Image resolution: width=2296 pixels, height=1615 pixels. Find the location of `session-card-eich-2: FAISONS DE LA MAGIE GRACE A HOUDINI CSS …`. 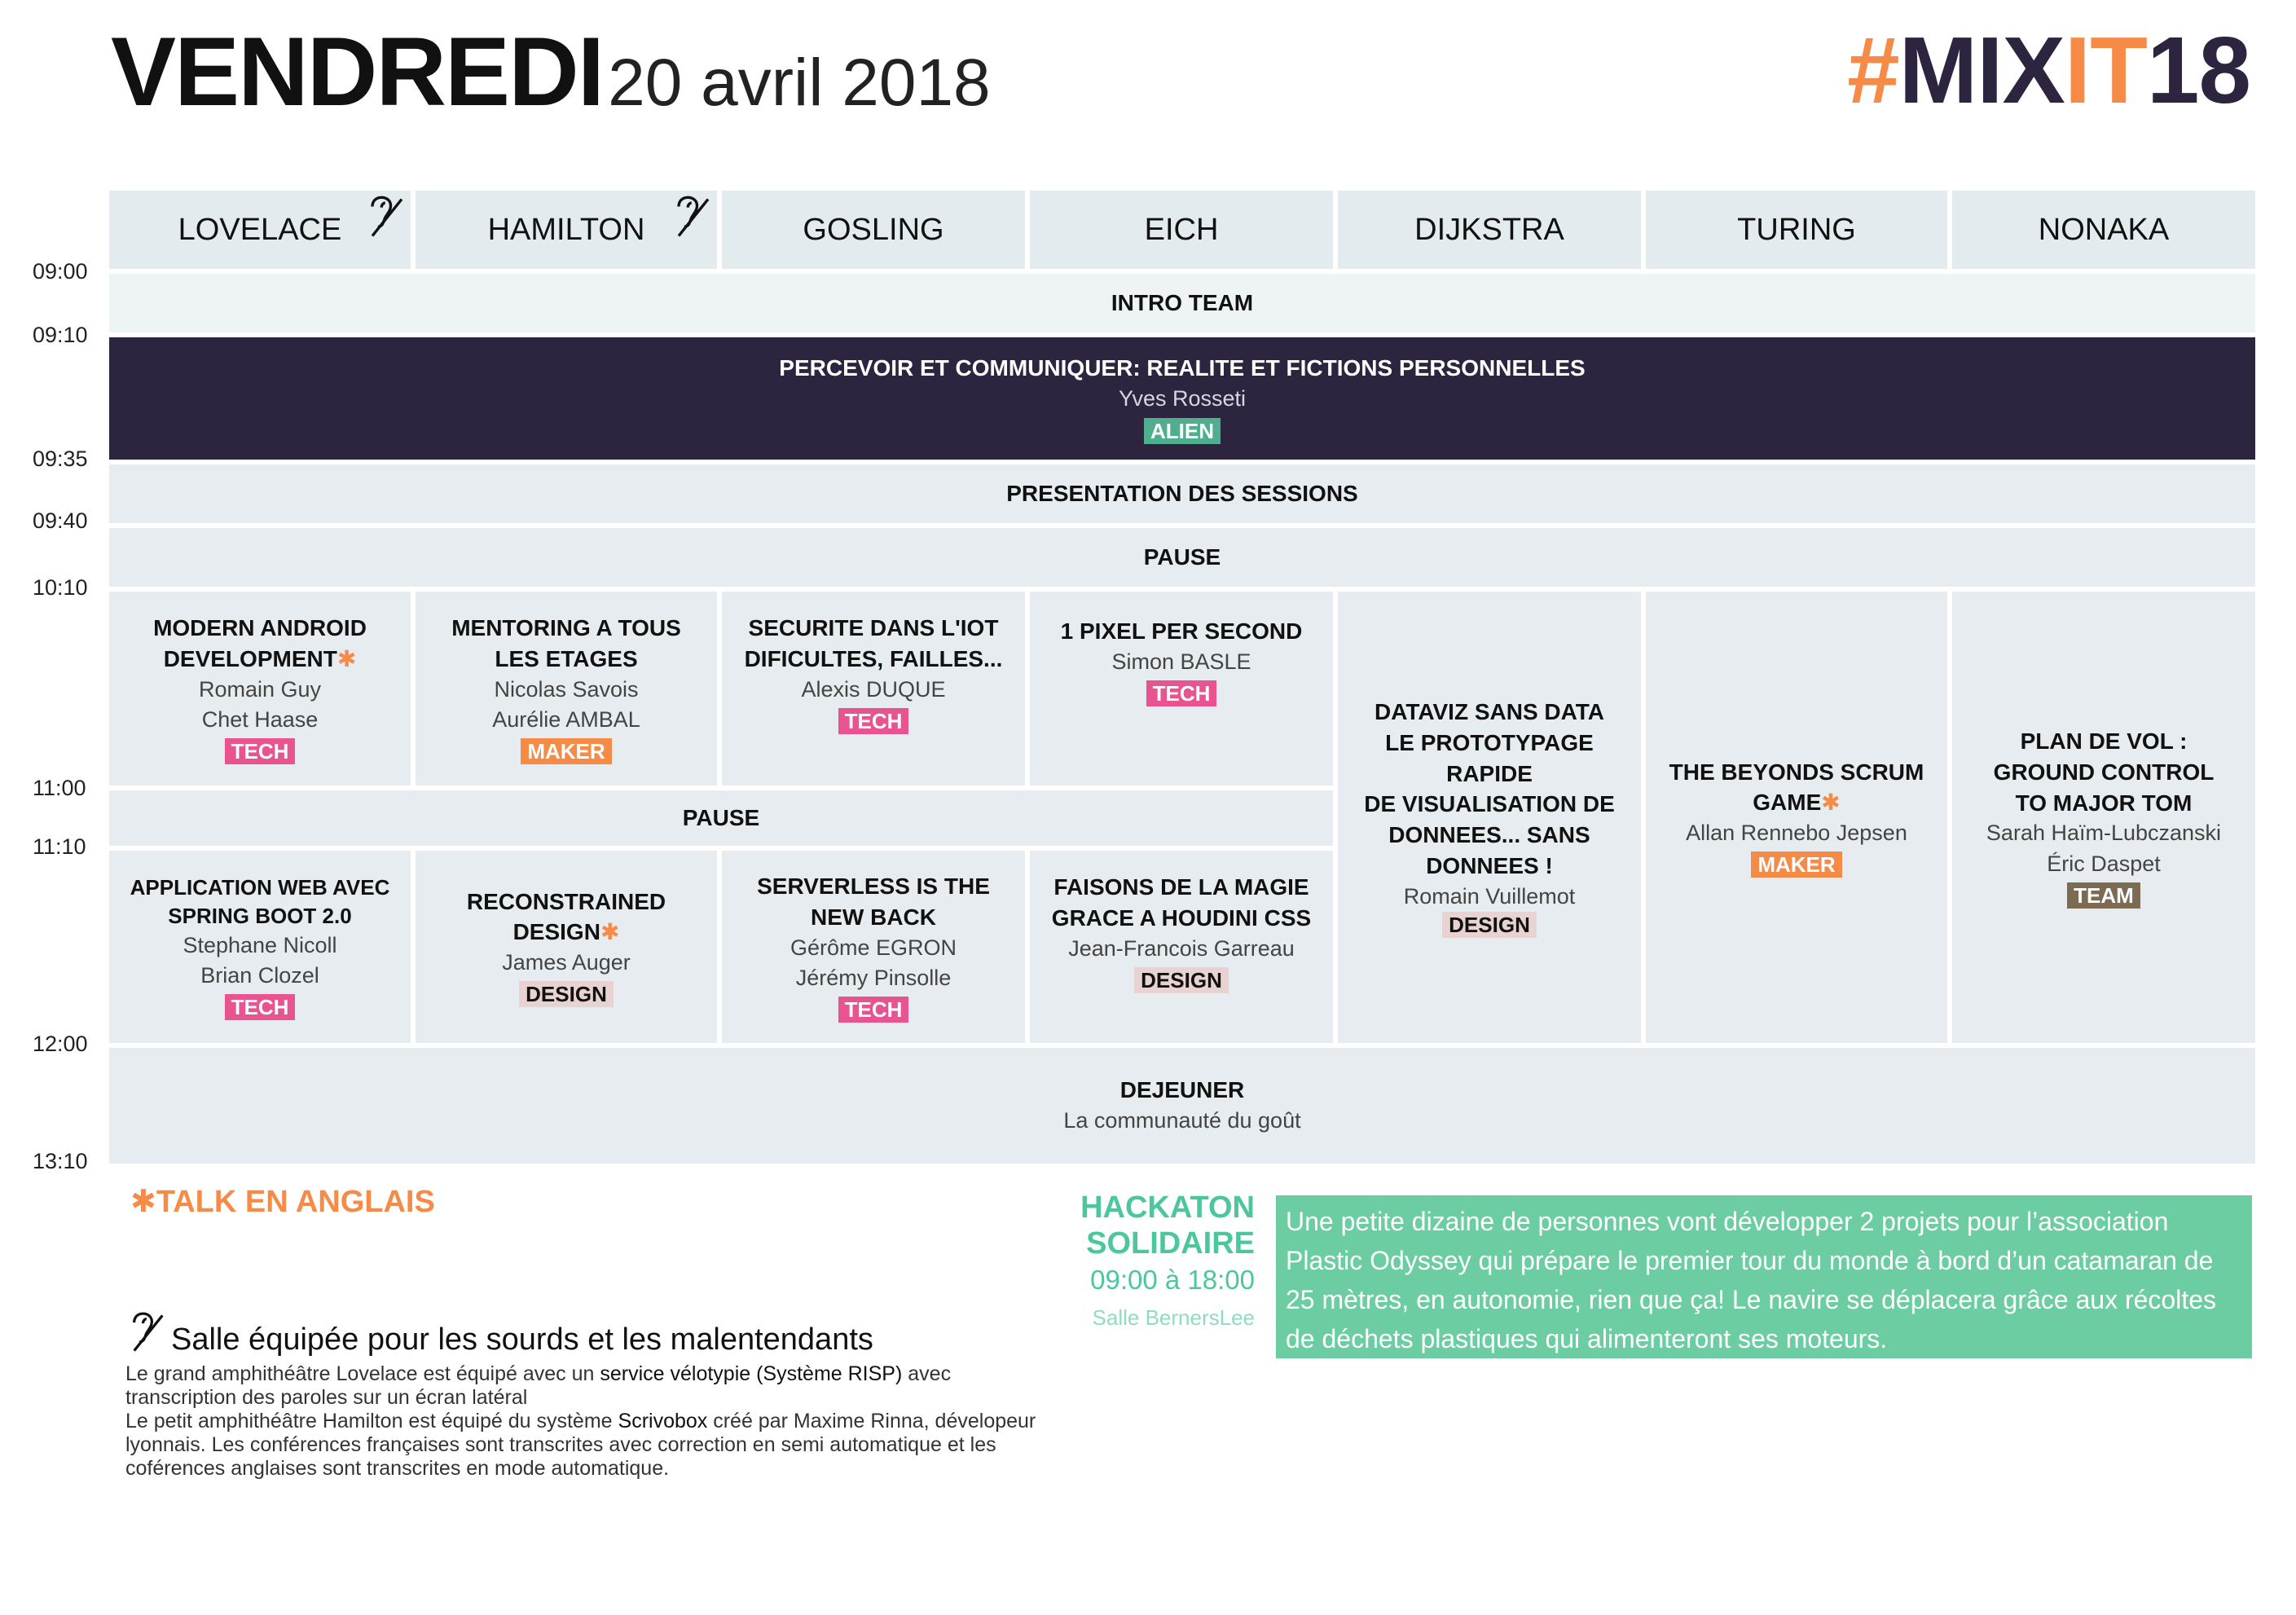

session-card-eich-2: FAISONS DE LA MAGIE GRACE A HOUDINI CSS … is located at coordinates (1182, 947).